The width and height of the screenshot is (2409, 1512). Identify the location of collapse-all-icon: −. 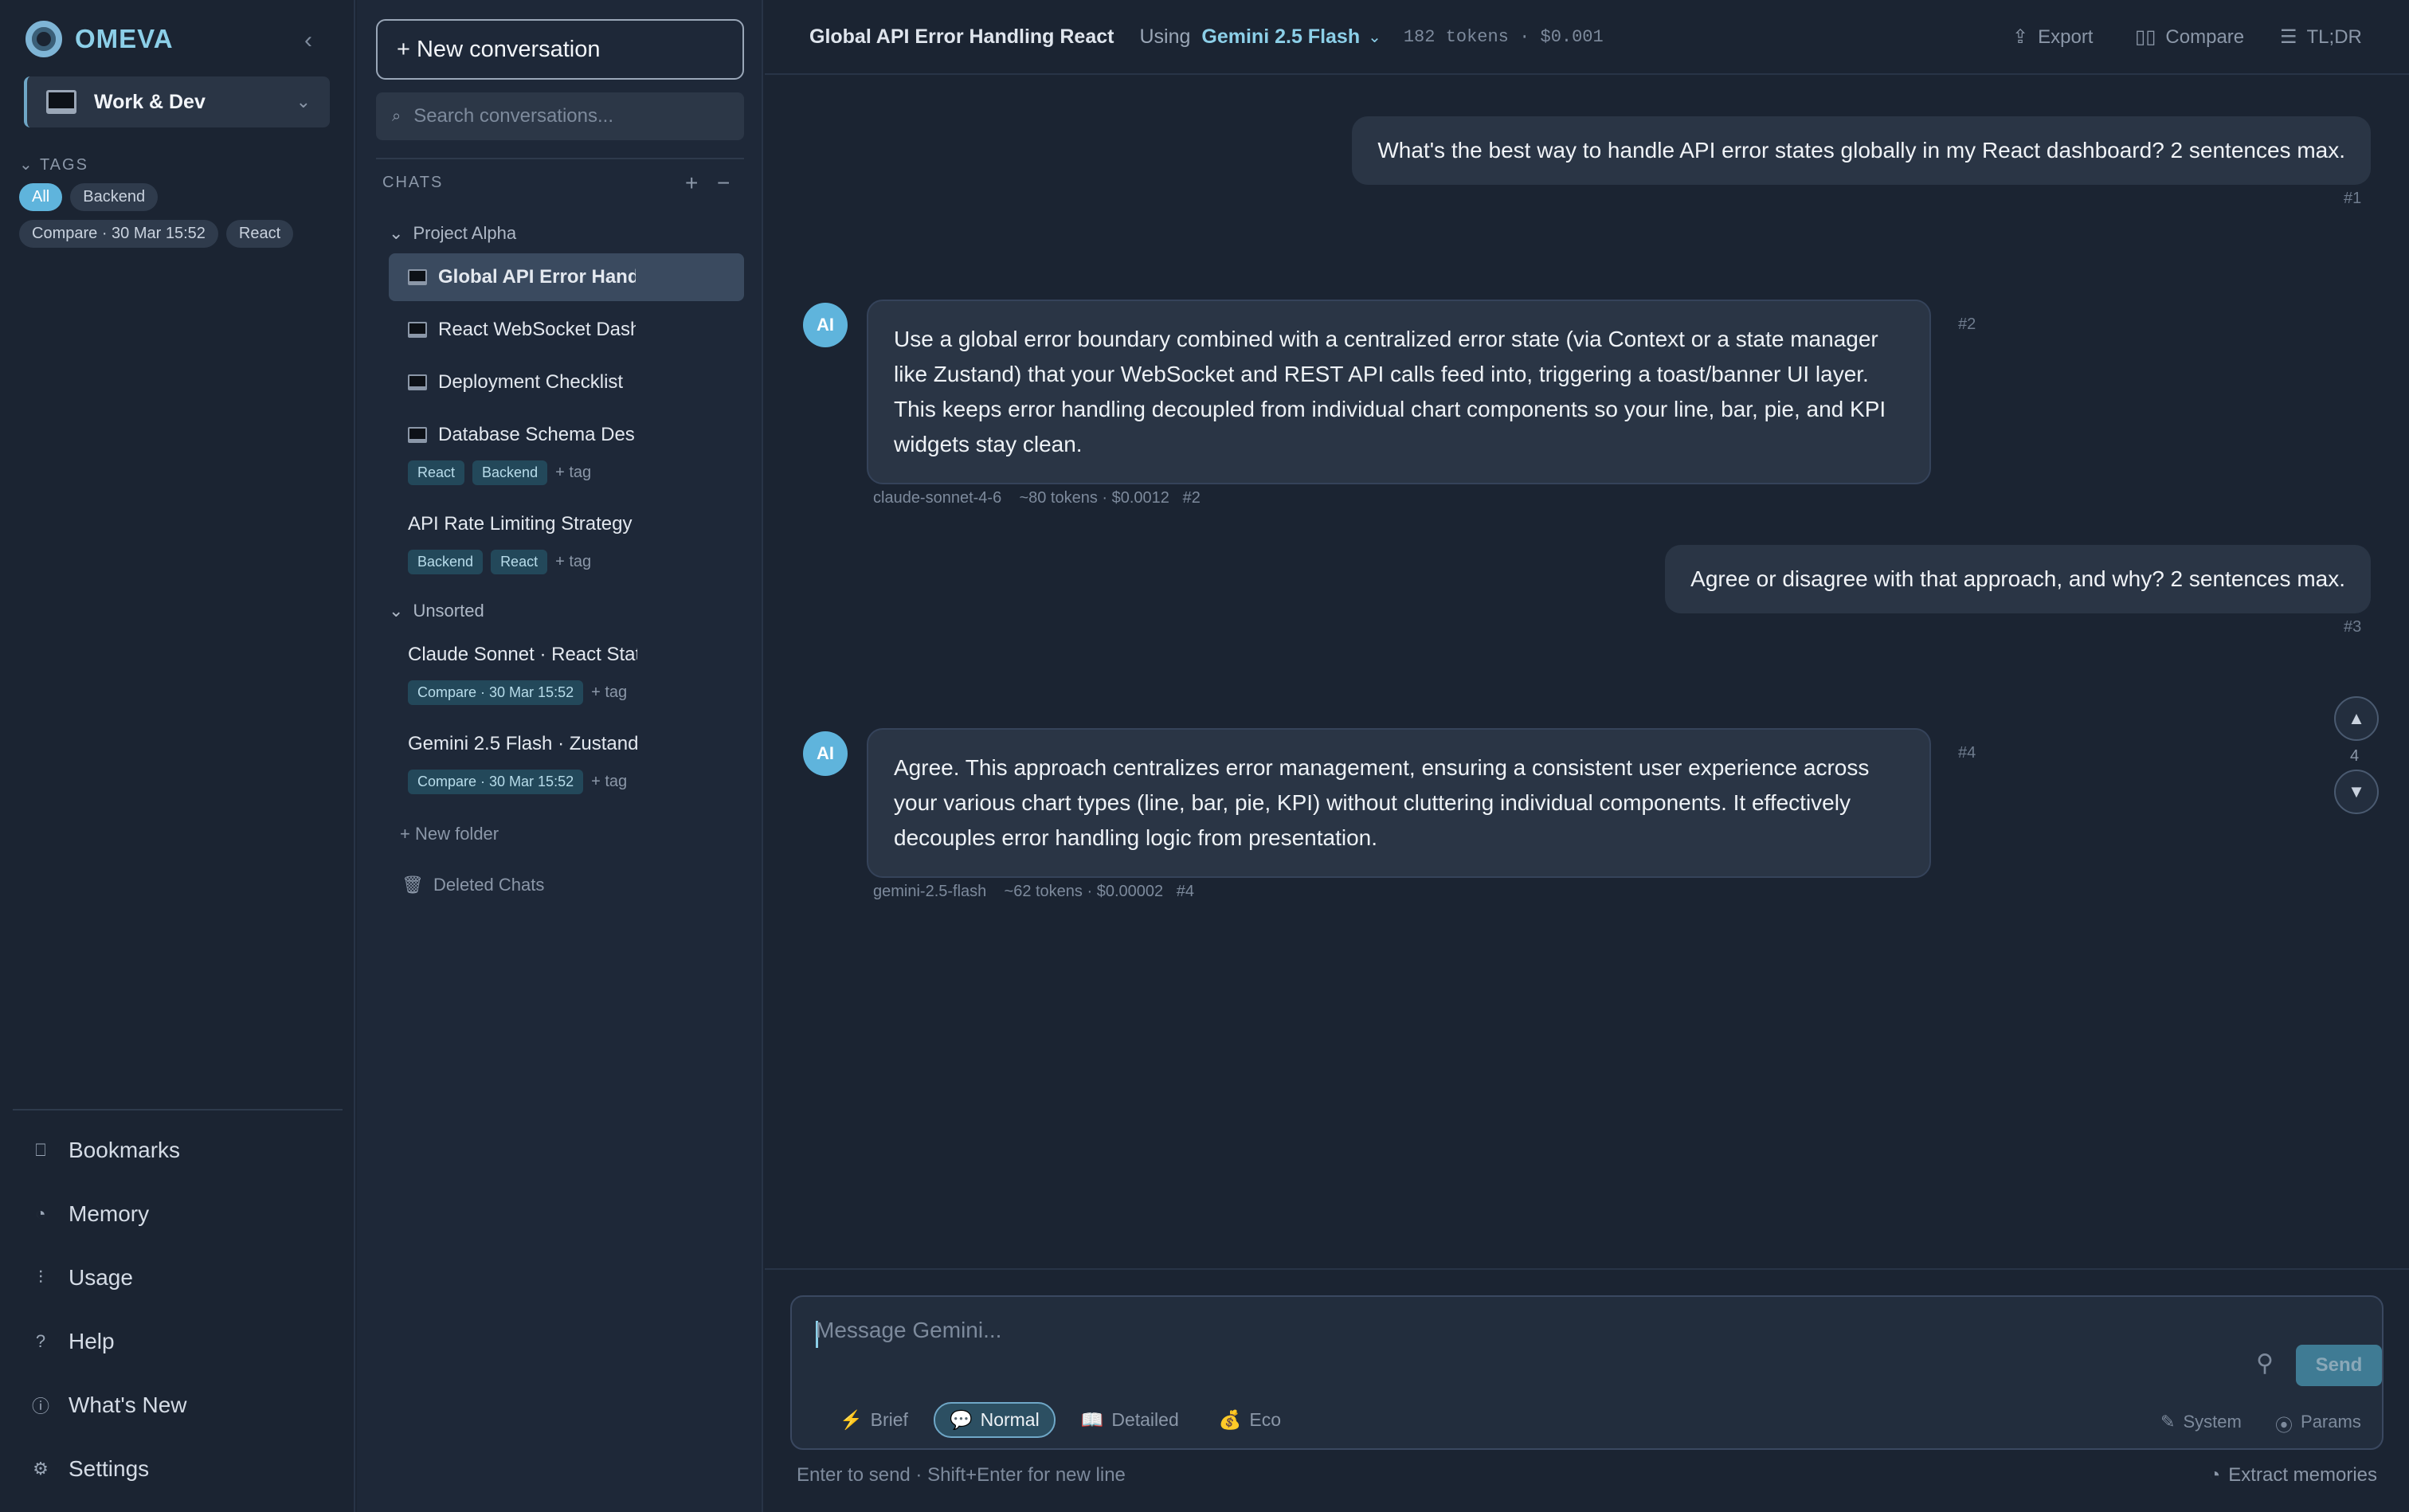
(723, 183).